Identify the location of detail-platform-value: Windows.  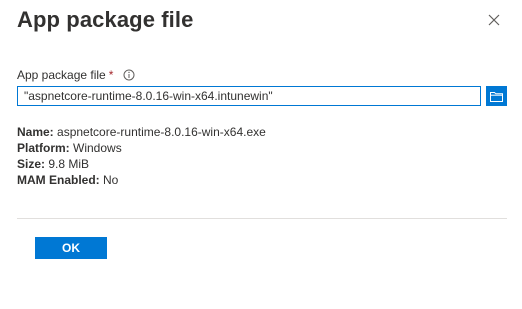
(97, 148).